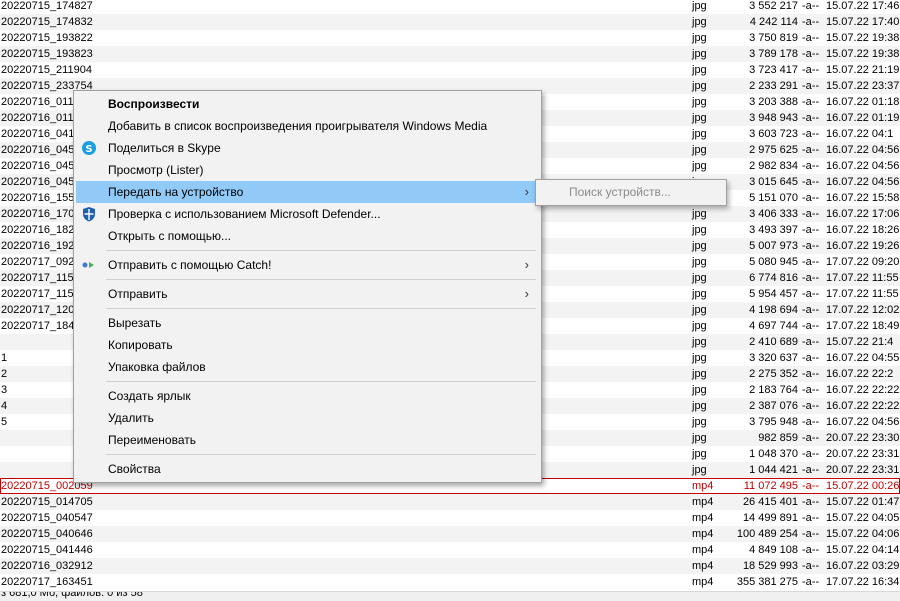 This screenshot has width=900, height=601. What do you see at coordinates (860, 342) in the screenshot?
I see `file-date: 15.07.22 21:4` at bounding box center [860, 342].